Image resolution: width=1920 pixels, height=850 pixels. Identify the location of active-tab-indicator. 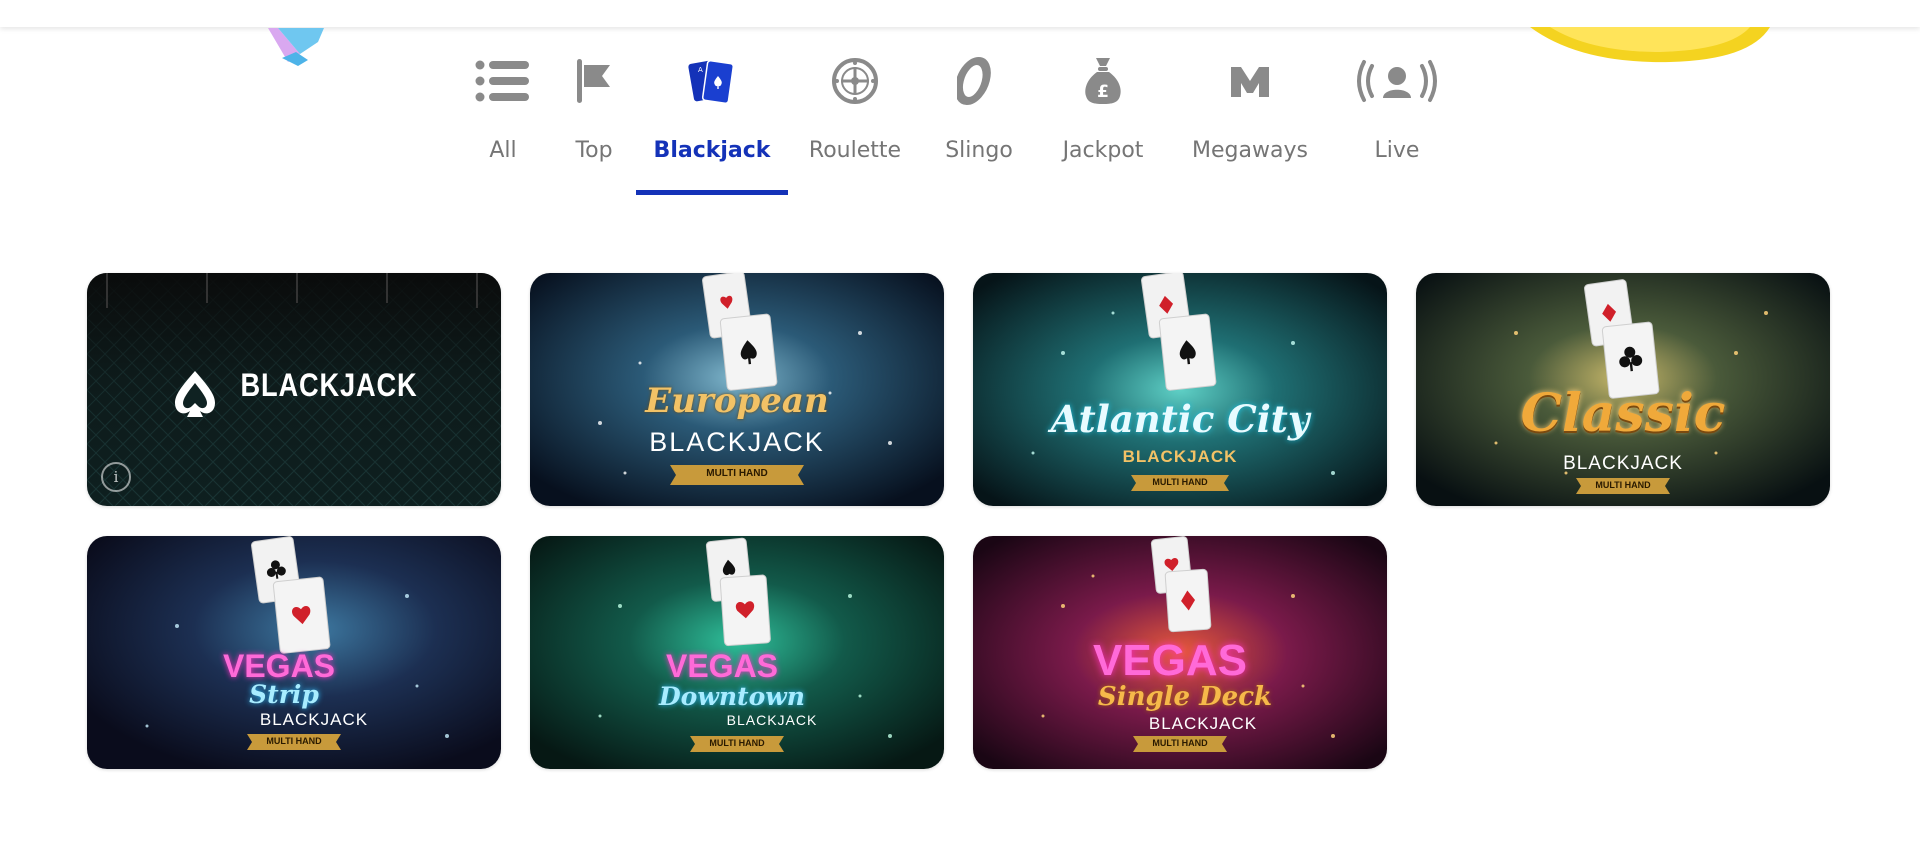
(712, 192).